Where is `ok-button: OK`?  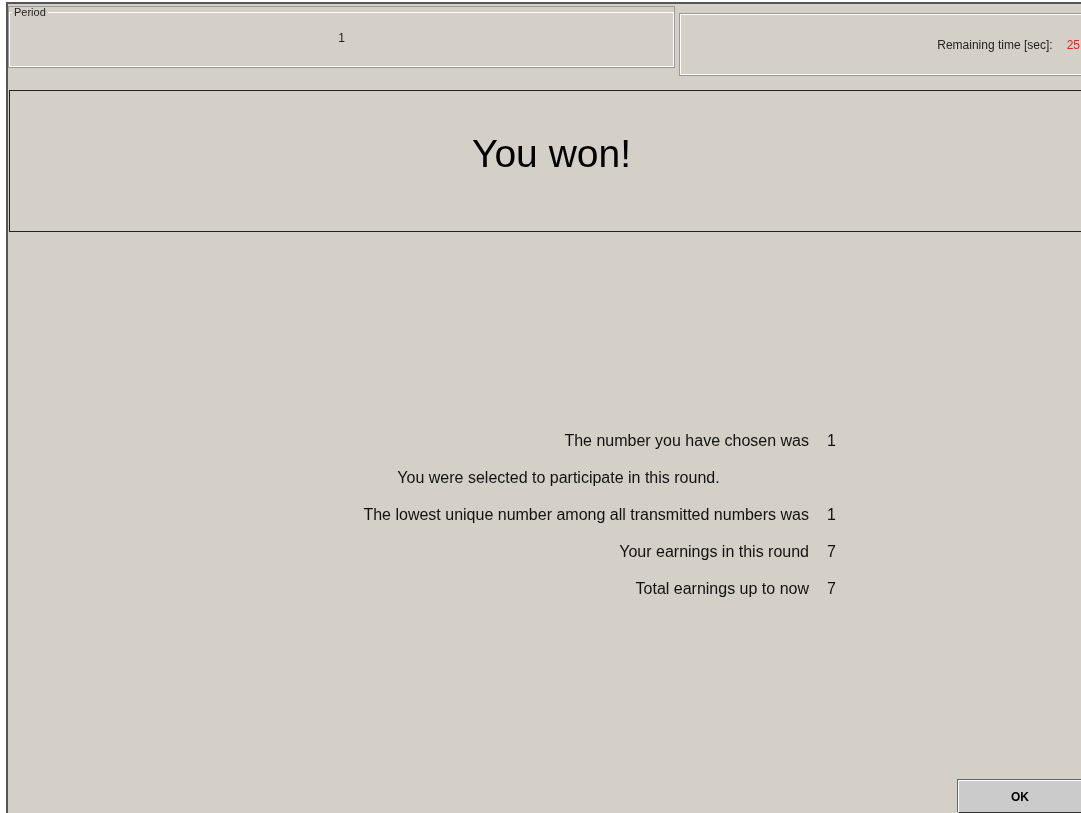
ok-button: OK is located at coordinates (1019, 796).